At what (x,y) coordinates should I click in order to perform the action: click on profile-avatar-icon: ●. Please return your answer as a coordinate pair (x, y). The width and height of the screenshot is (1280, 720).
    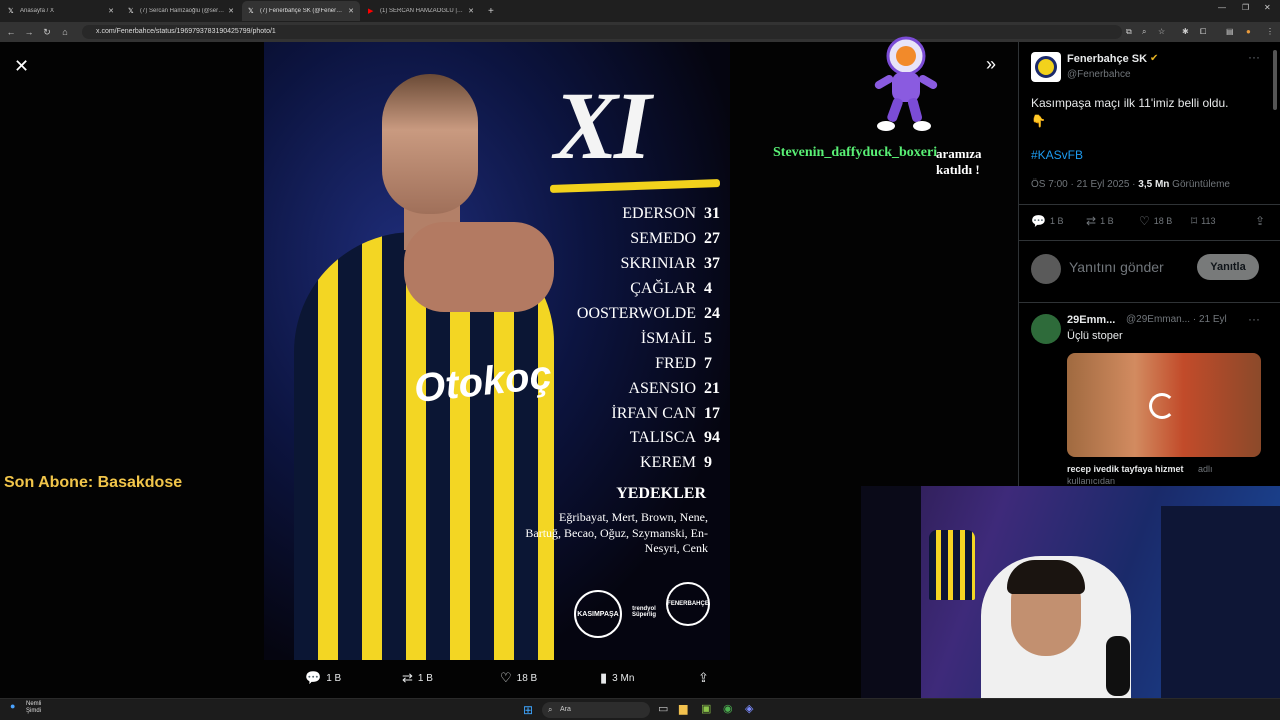
    Looking at the image, I should click on (1248, 31).